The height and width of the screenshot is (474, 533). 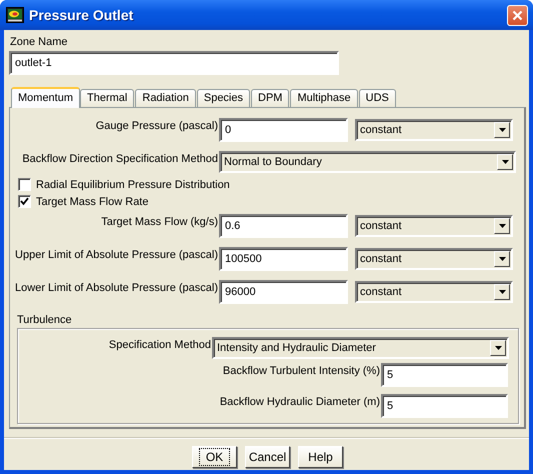 What do you see at coordinates (116, 254) in the screenshot?
I see `field-label: Upper Limit of Absolute Pressure (pascal)` at bounding box center [116, 254].